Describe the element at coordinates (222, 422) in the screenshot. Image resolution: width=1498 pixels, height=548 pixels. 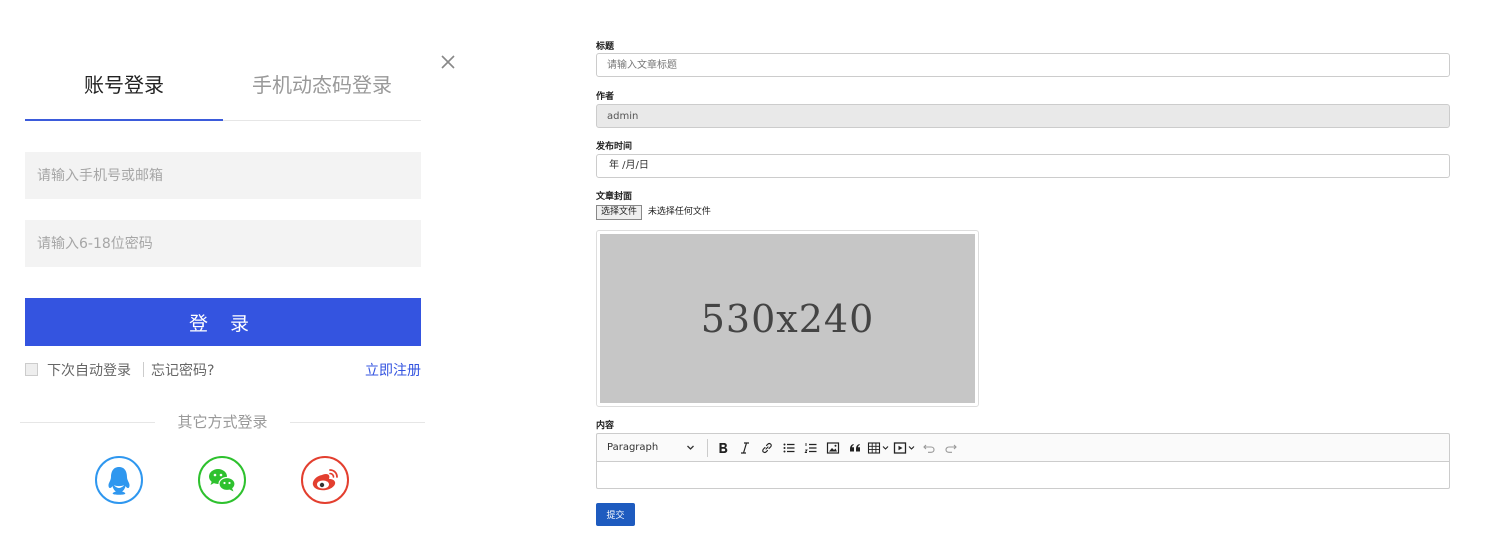
I see `other-methods-divider: 其它方式登录` at that location.